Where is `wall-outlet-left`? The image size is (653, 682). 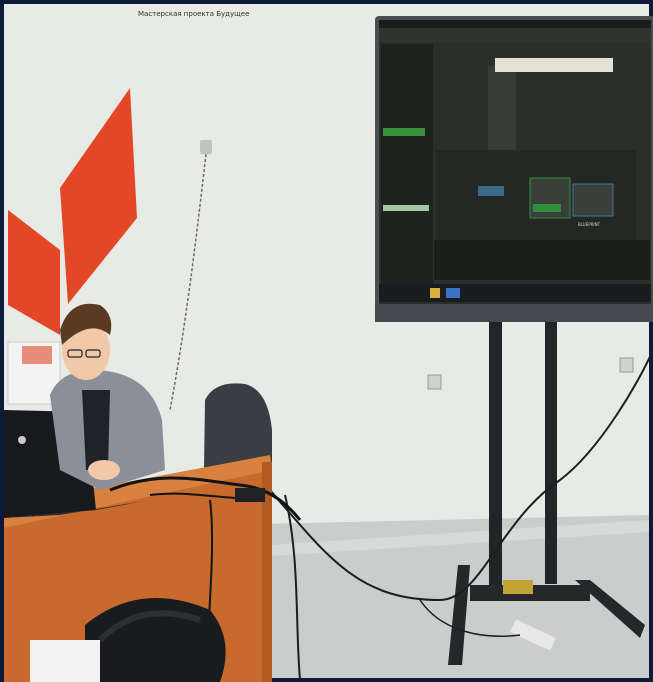 wall-outlet-left is located at coordinates (434, 382).